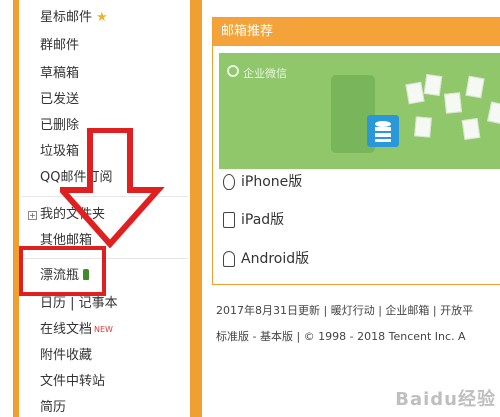 This screenshot has height=417, width=500. What do you see at coordinates (356, 32) in the screenshot?
I see `panel-title: 邮箱推荐` at bounding box center [356, 32].